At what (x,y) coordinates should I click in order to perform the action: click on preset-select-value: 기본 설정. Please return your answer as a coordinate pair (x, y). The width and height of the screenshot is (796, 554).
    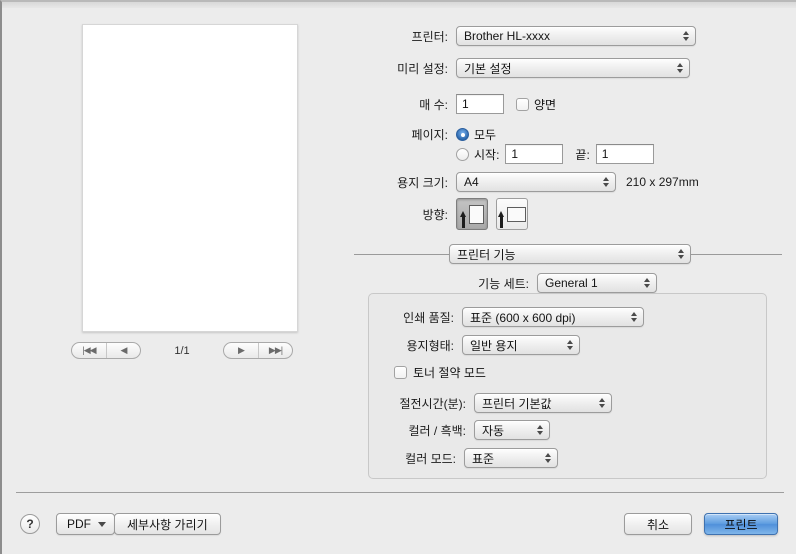
    Looking at the image, I should click on (488, 68).